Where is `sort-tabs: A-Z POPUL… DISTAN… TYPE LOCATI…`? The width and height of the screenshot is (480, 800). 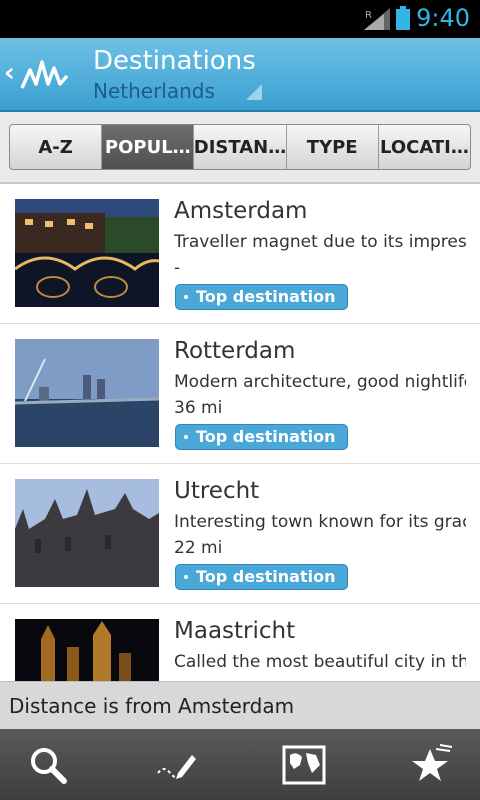
sort-tabs: A-Z POPUL… DISTAN… TYPE LOCATI… is located at coordinates (240, 147).